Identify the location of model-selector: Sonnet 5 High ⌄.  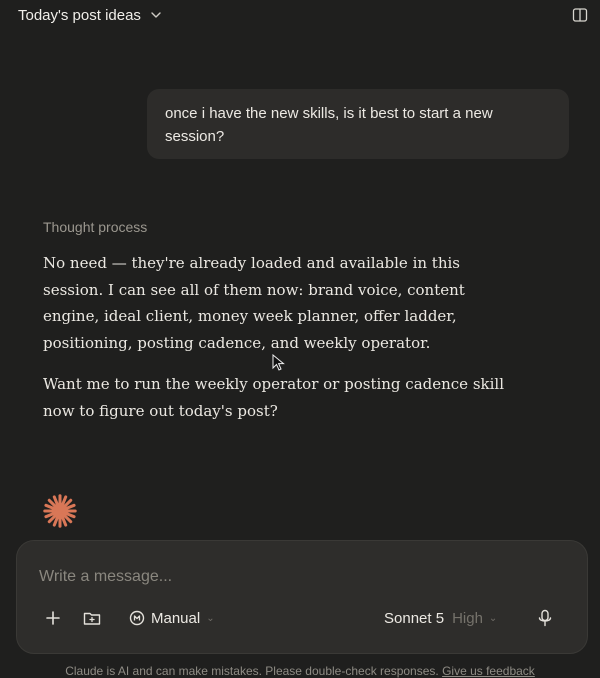
(440, 618).